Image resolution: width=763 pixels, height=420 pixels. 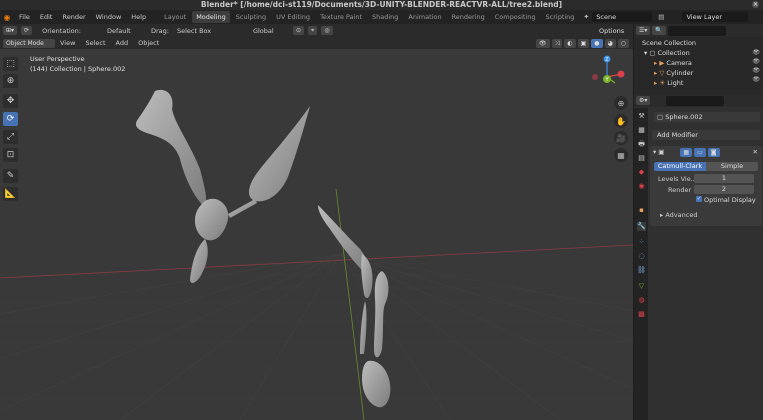 I want to click on tab-rendering: Rendering, so click(x=468, y=17).